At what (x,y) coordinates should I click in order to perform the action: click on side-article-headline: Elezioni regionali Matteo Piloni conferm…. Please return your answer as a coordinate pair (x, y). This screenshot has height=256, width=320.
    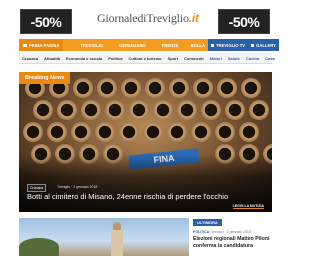
    Looking at the image, I should click on (232, 242).